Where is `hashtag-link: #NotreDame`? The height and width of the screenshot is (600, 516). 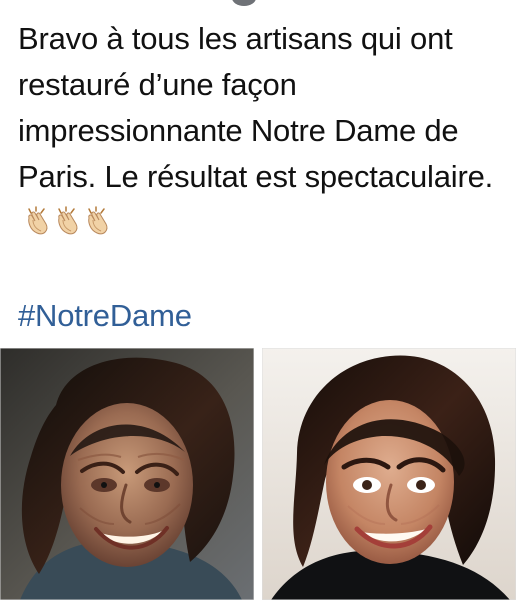 hashtag-link: #NotreDame is located at coordinates (105, 316).